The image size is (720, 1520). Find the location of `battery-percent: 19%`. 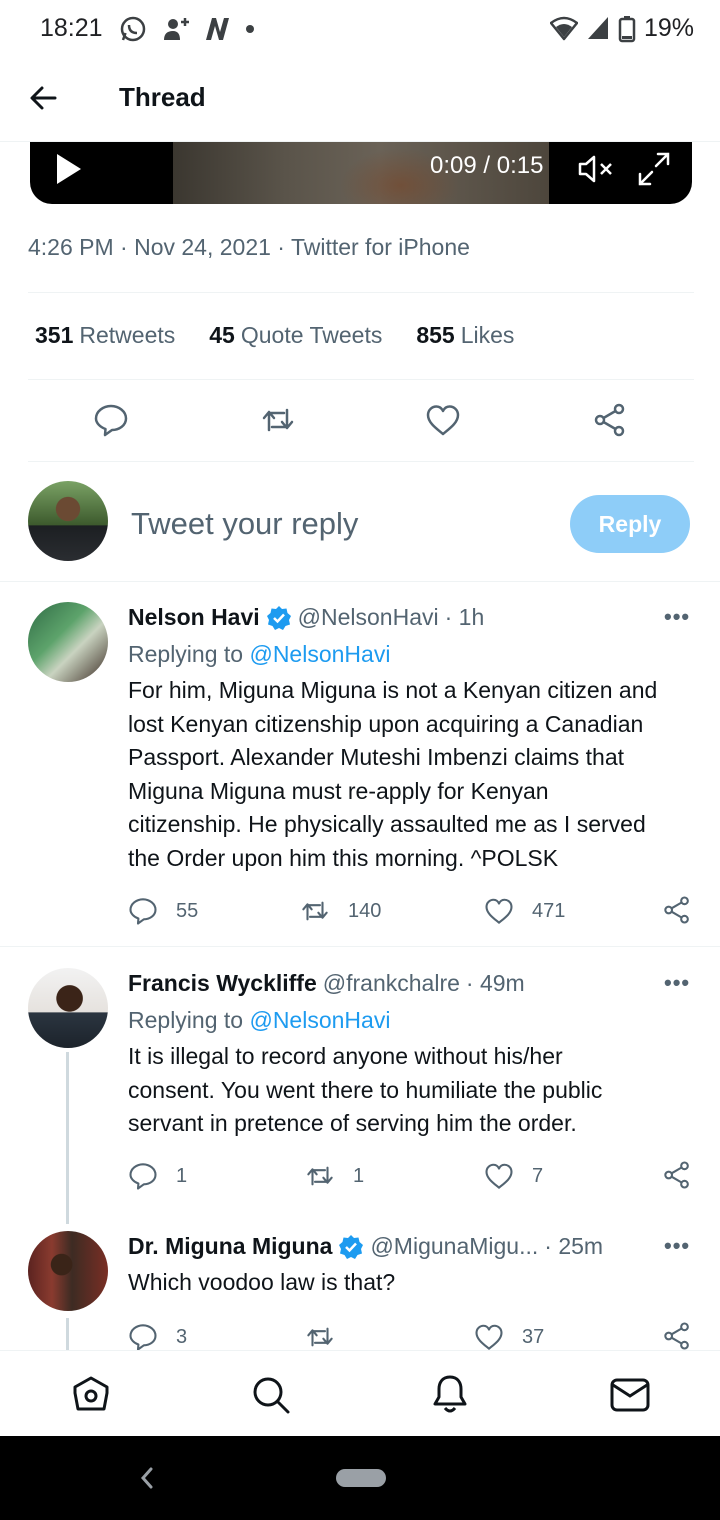

battery-percent: 19% is located at coordinates (668, 28).